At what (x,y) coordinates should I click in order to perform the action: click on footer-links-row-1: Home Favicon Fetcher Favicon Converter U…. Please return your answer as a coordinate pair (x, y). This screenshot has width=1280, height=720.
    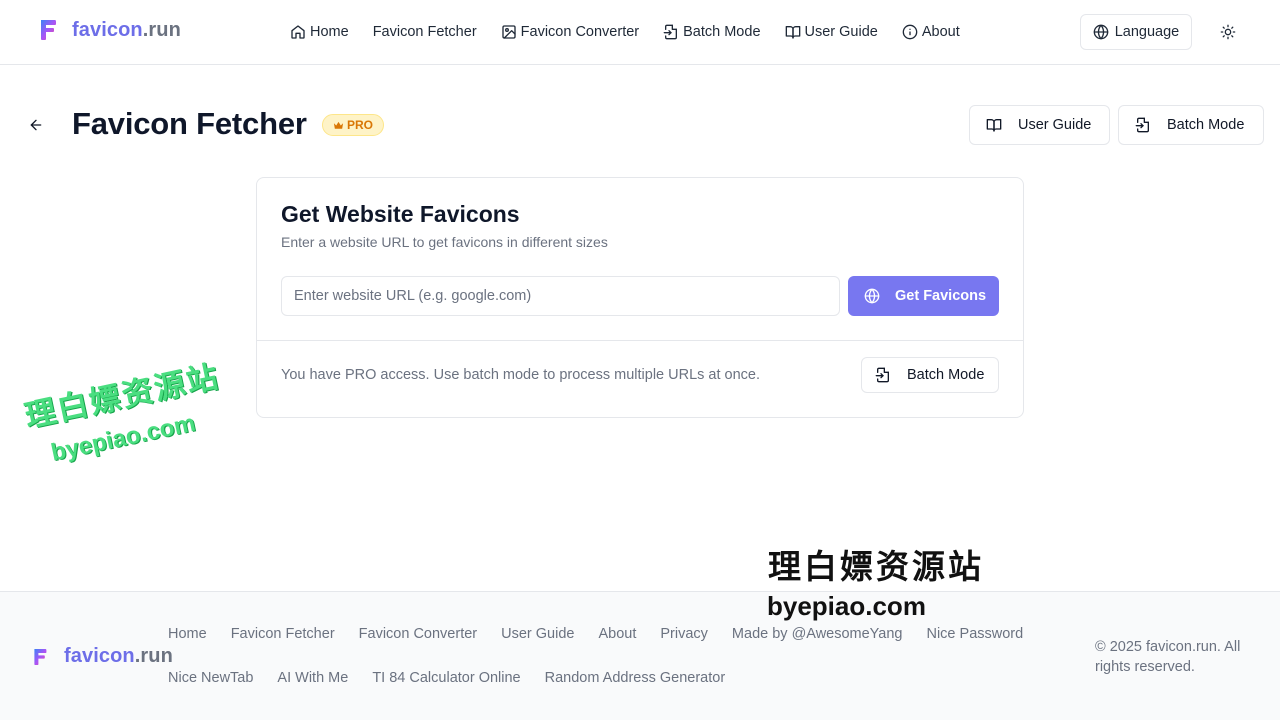
    Looking at the image, I should click on (618, 636).